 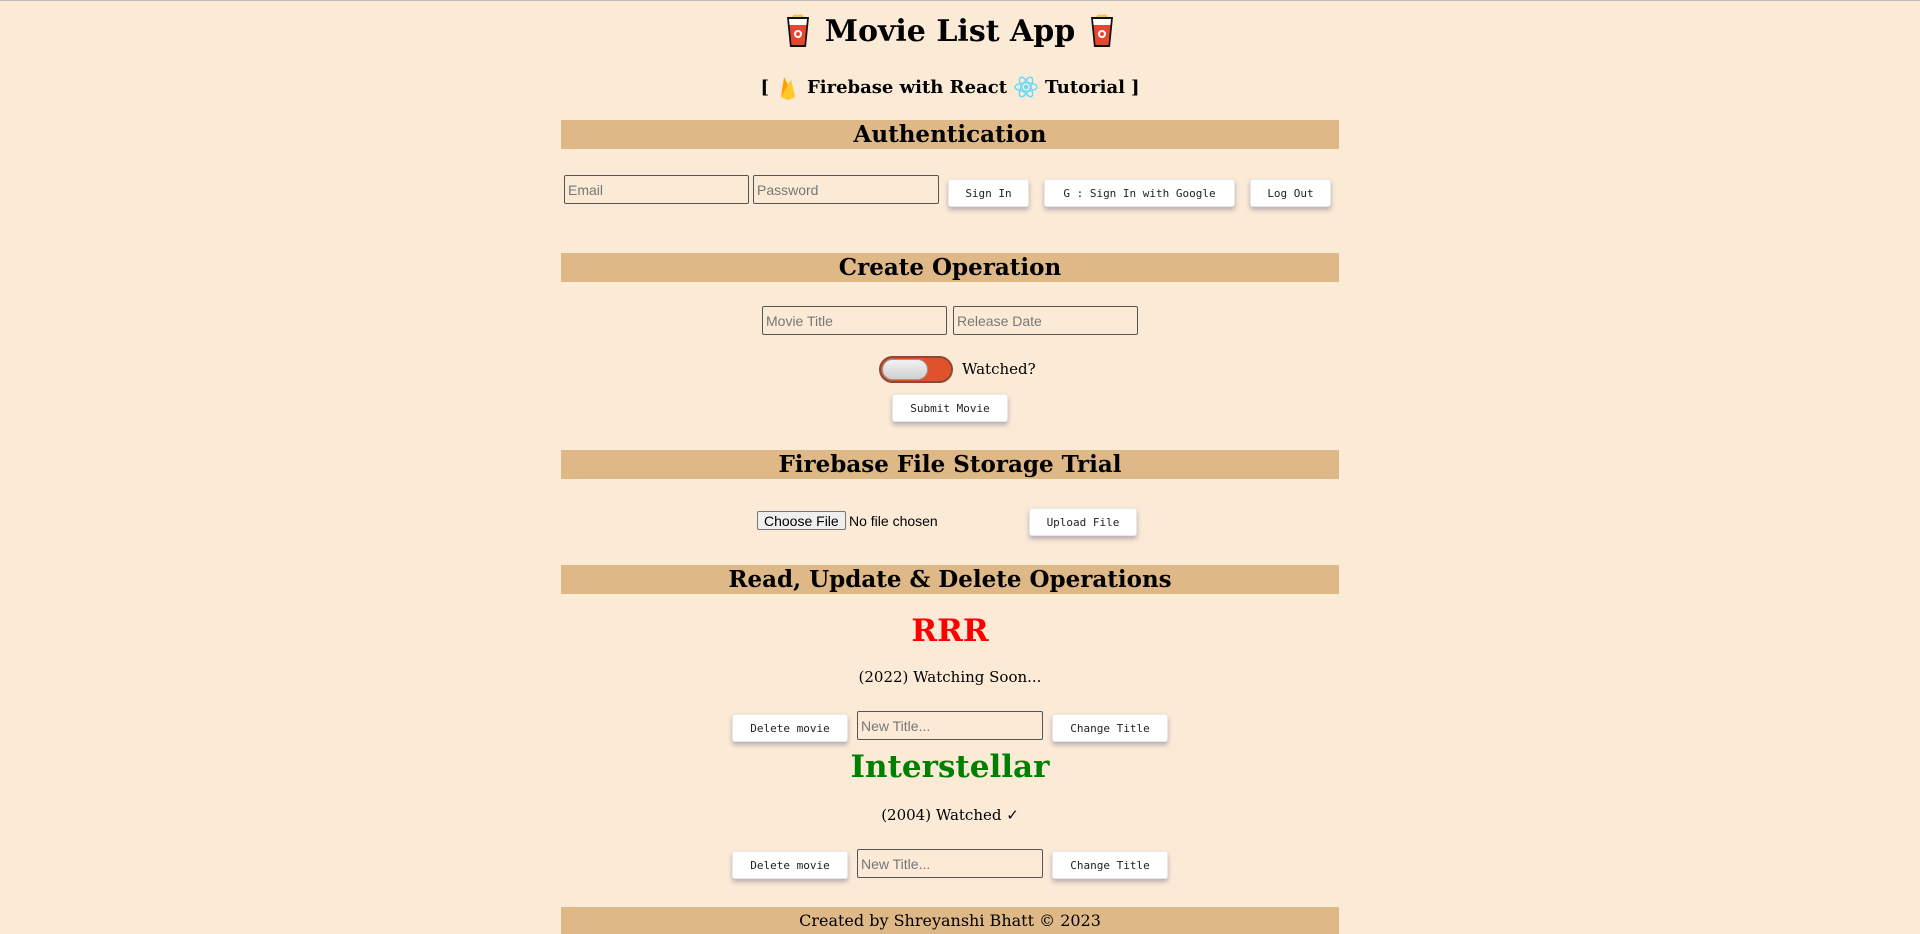 I want to click on google-sign-in-button: G : Sign In with Google, so click(x=1139, y=193).